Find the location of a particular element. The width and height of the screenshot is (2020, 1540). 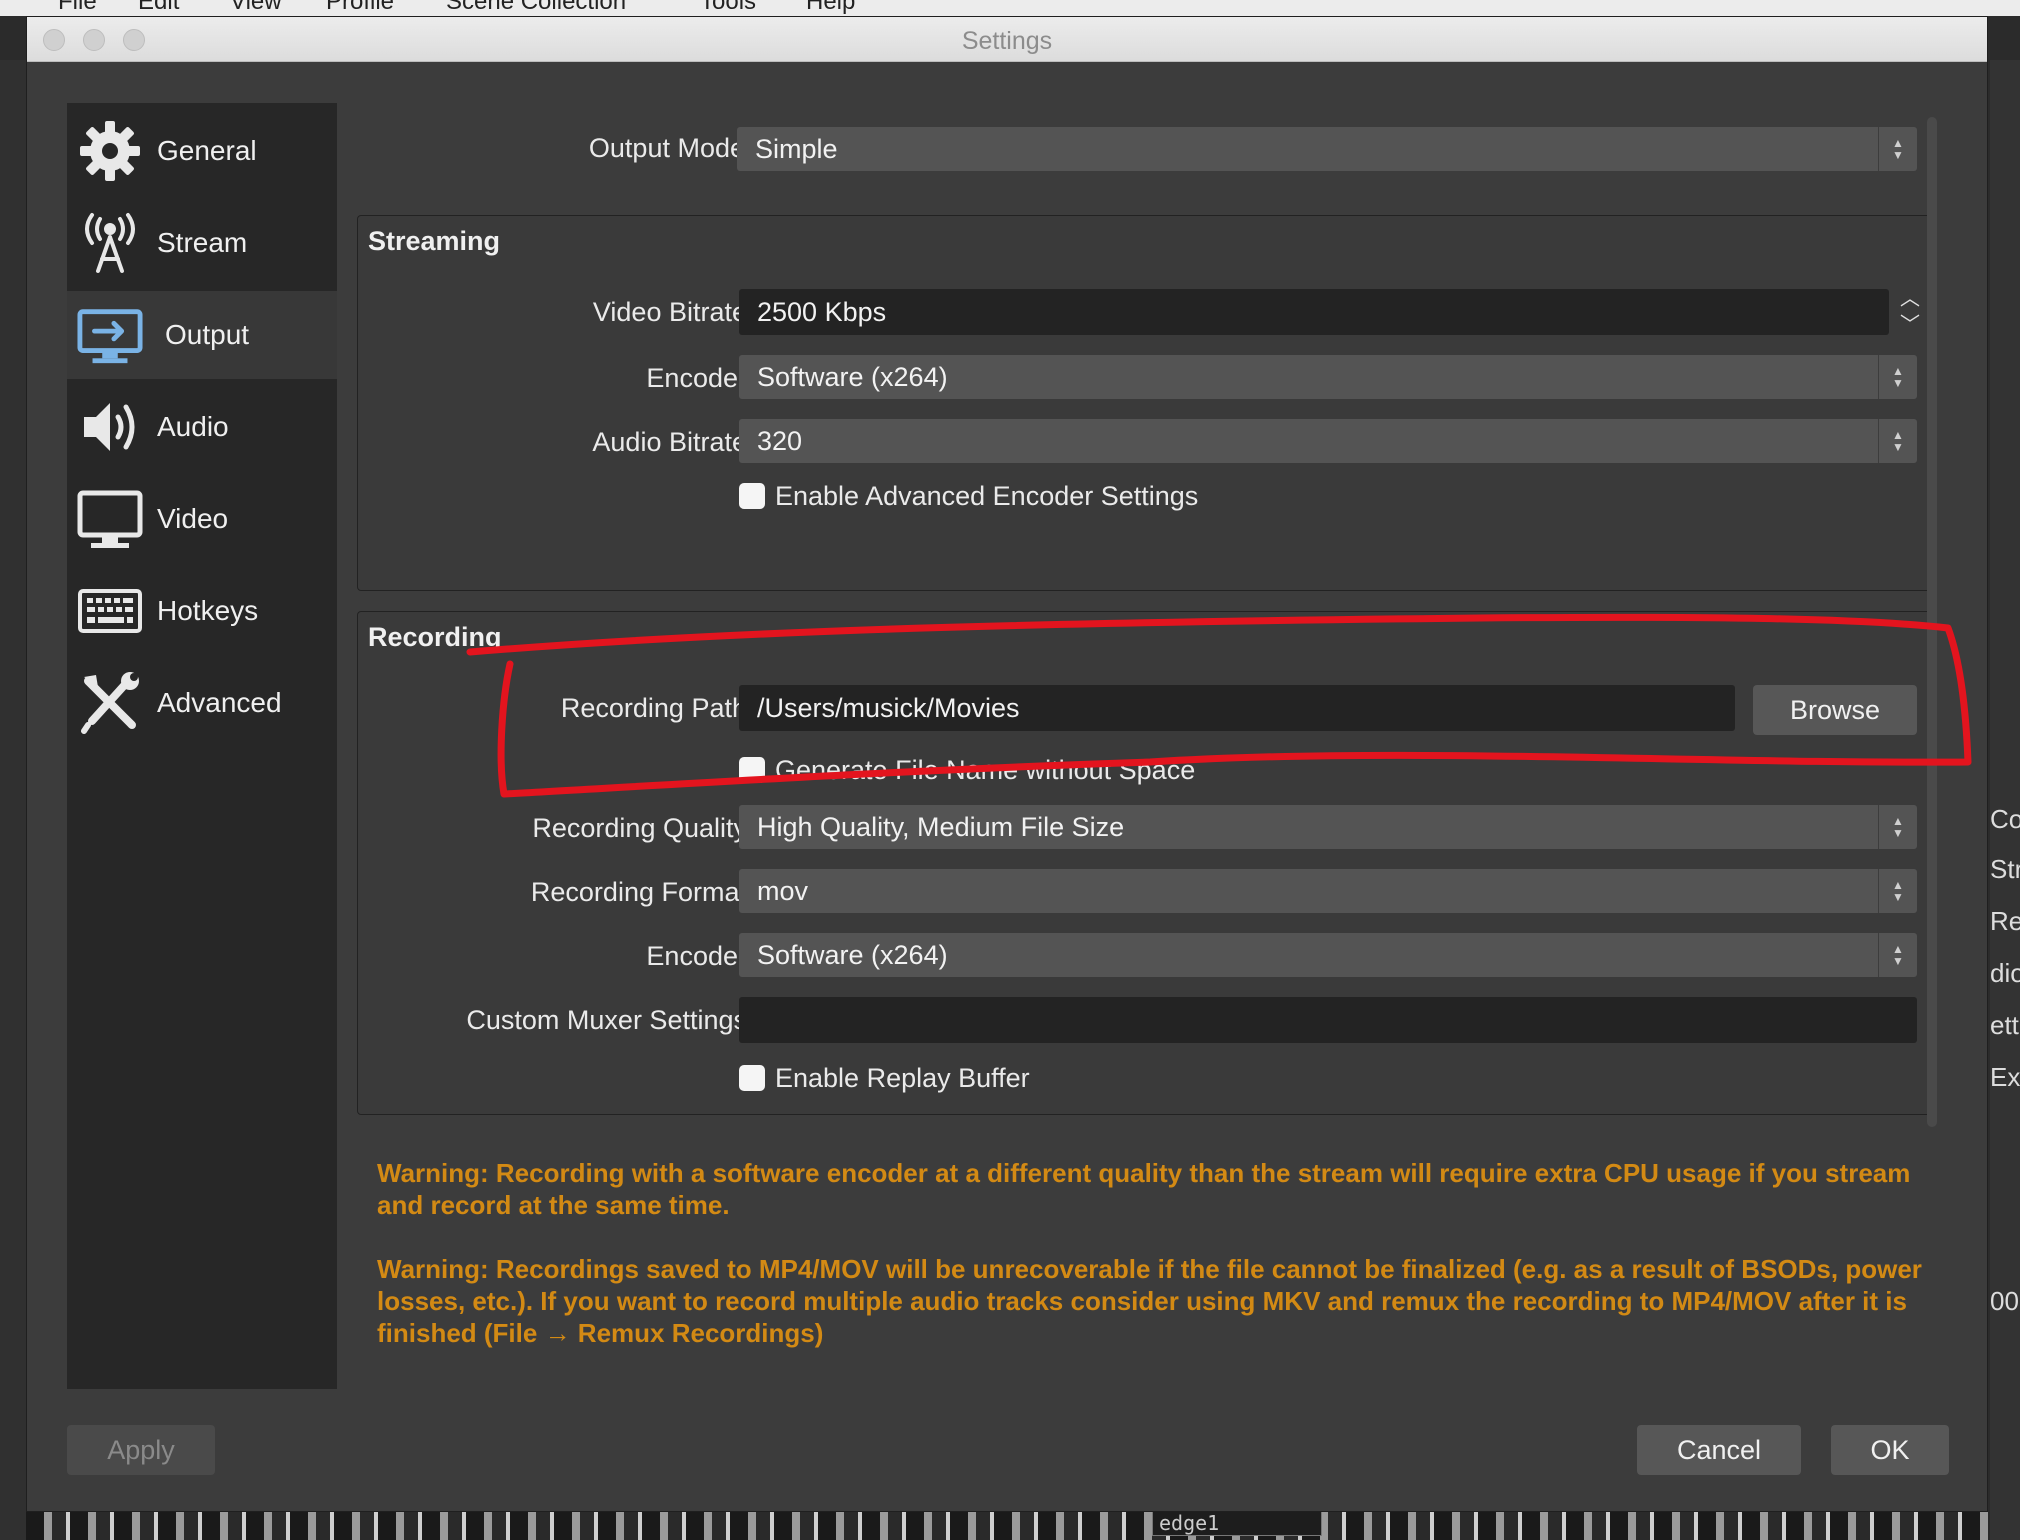

window-title: Settings is located at coordinates (1007, 41).